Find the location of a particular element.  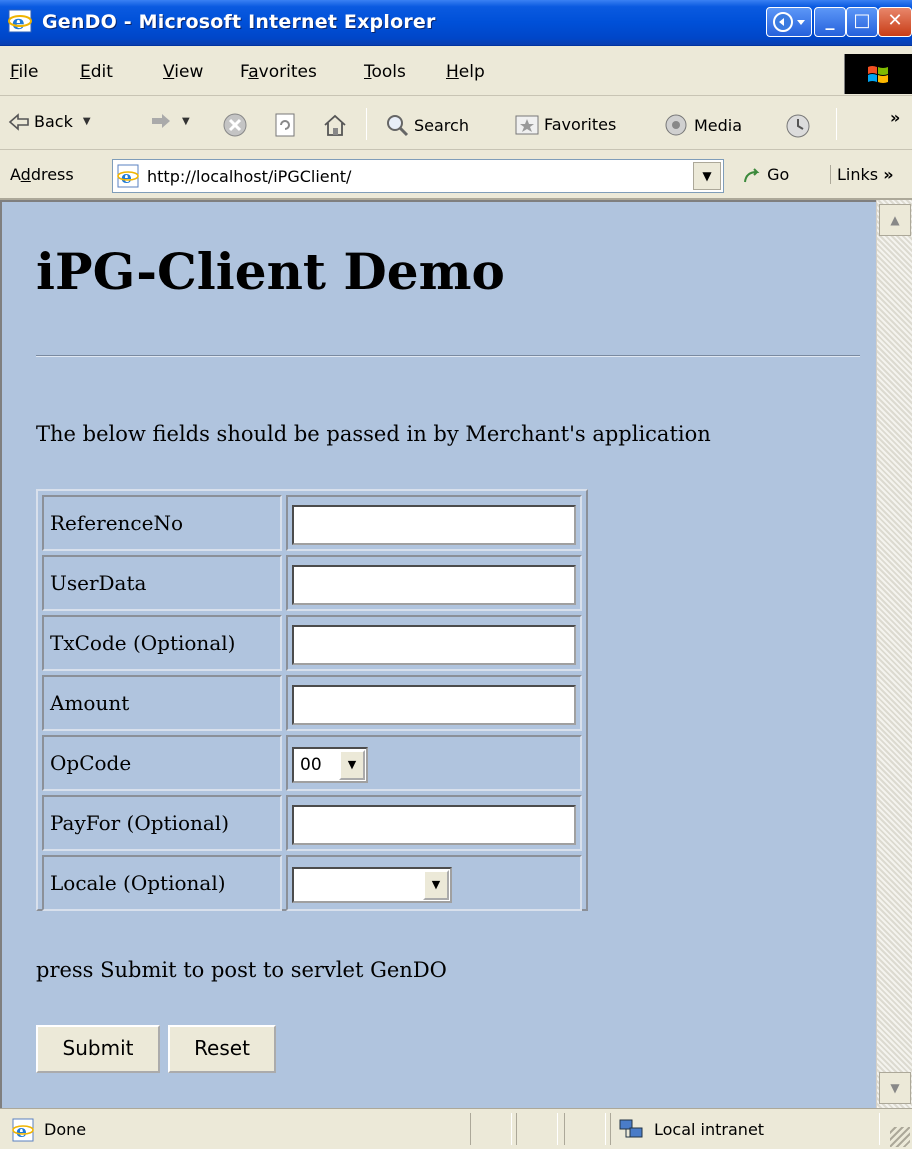

table-row: ReferenceNo is located at coordinates (312, 523).